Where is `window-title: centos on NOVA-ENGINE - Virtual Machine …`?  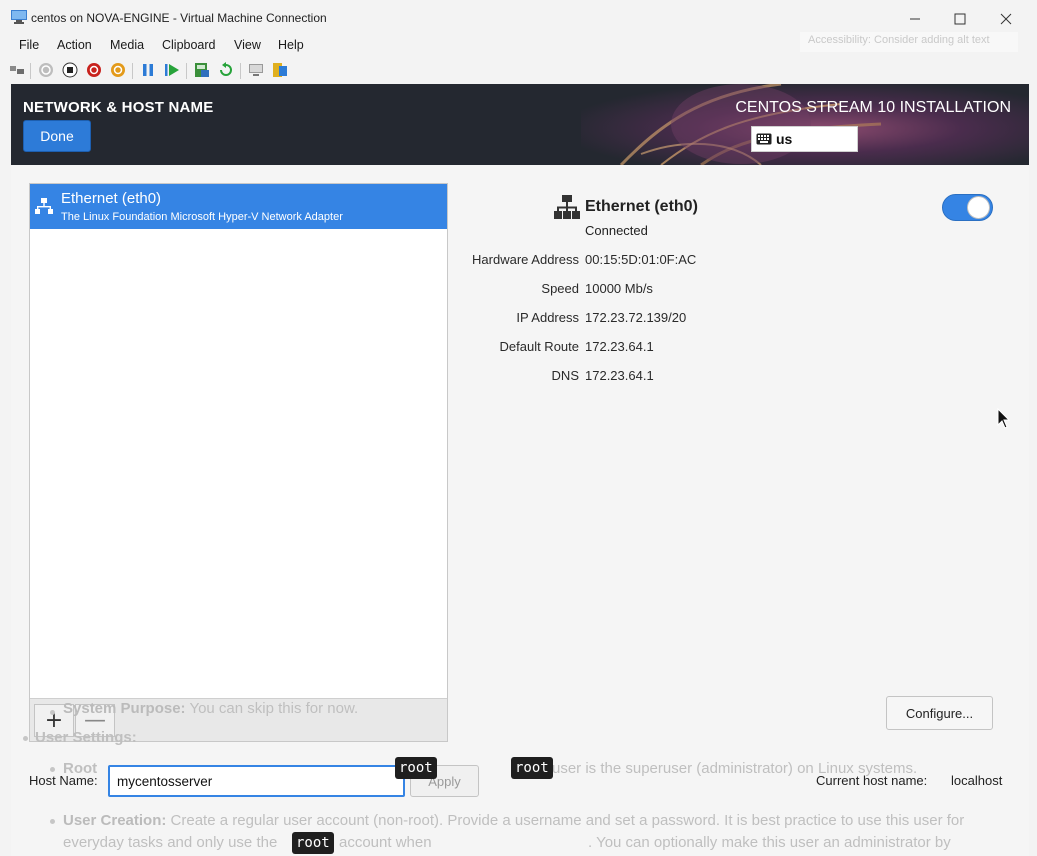
window-title: centos on NOVA-ENGINE - Virtual Machine … is located at coordinates (179, 18).